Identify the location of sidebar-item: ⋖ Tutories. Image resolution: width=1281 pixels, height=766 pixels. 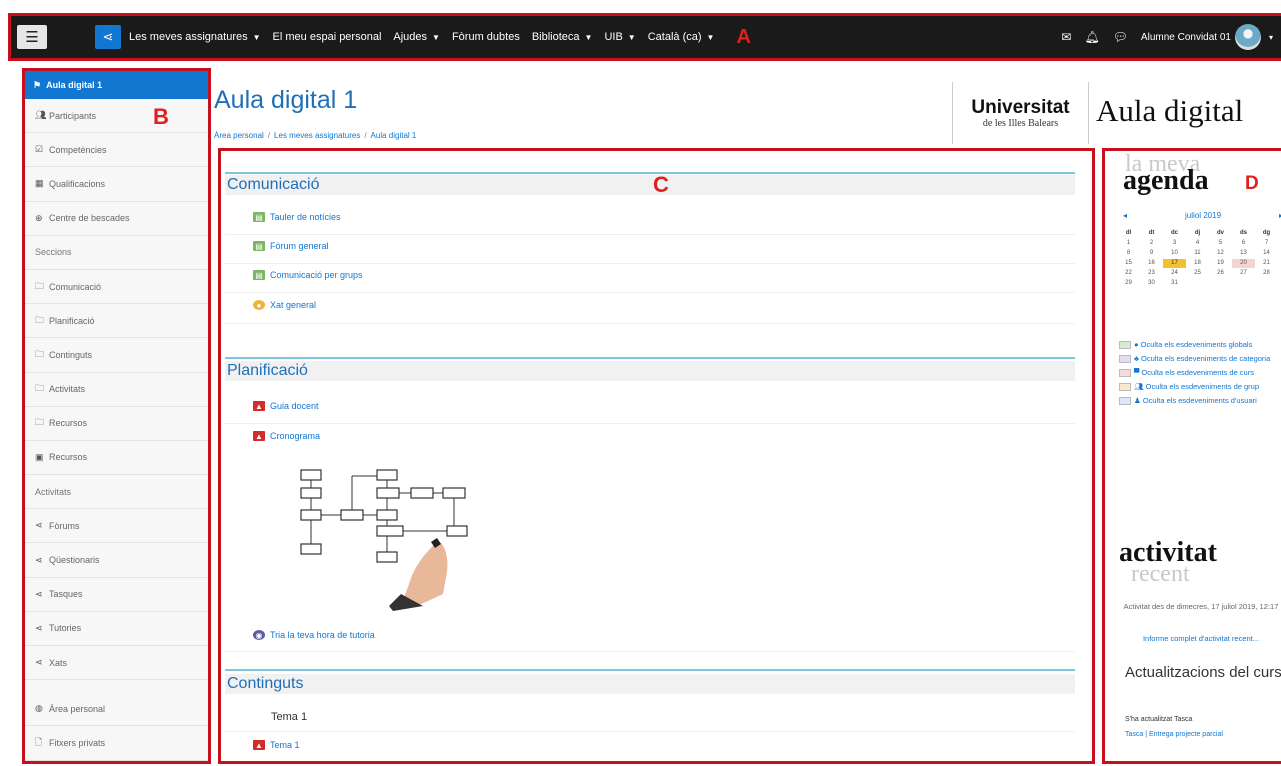
(116, 629).